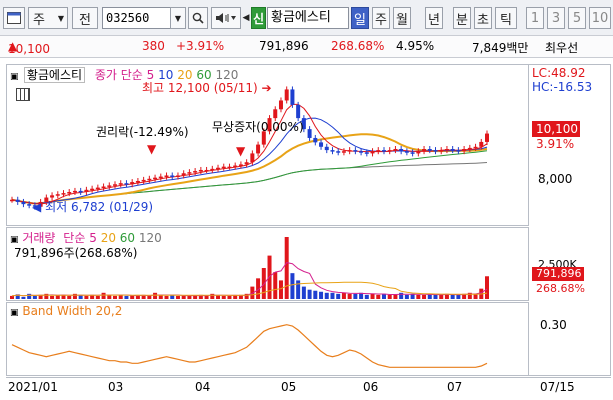 The height and width of the screenshot is (400, 613). What do you see at coordinates (462, 18) in the screenshot?
I see `tab-period-minute: 분` at bounding box center [462, 18].